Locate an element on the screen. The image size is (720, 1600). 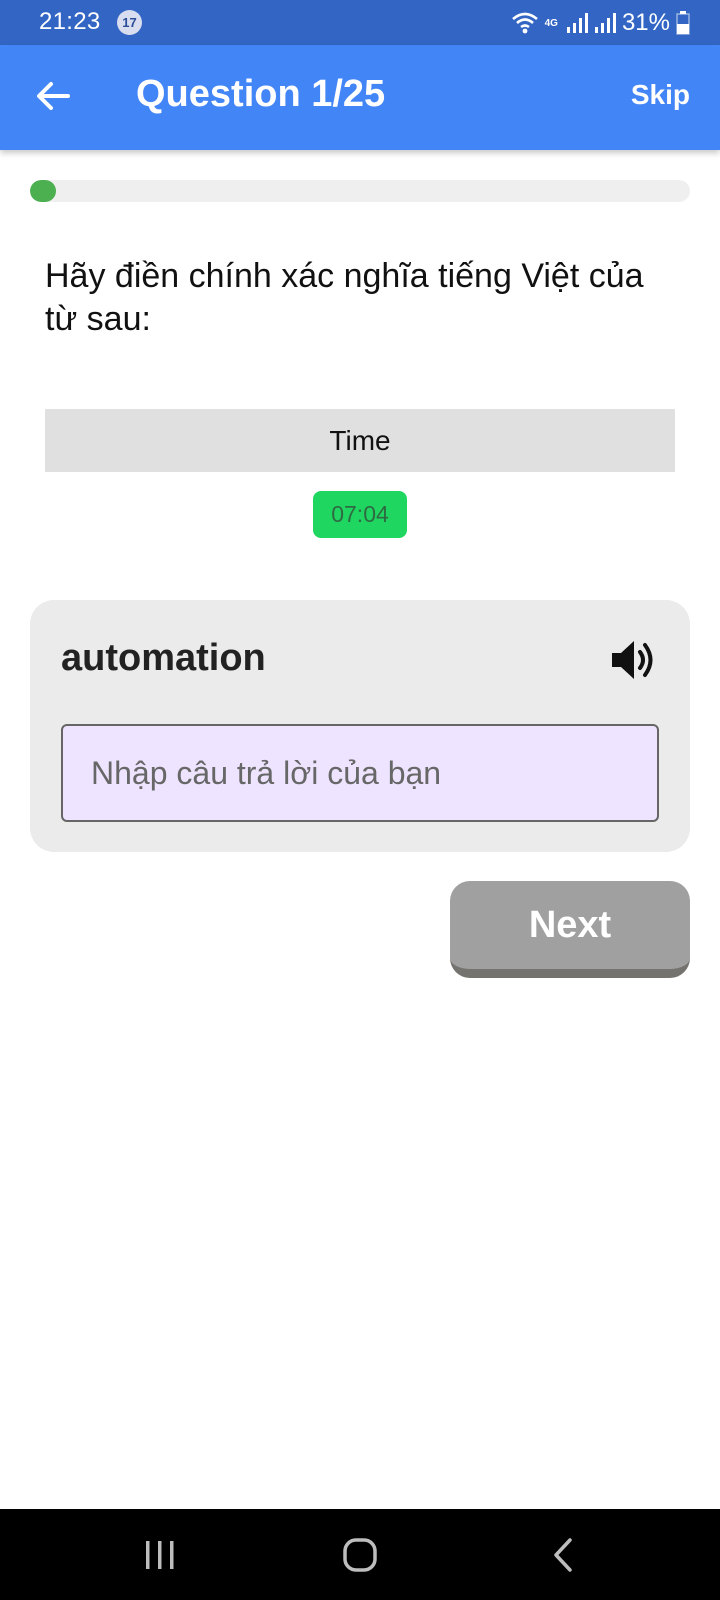
signal-icon is located at coordinates (577, 23).